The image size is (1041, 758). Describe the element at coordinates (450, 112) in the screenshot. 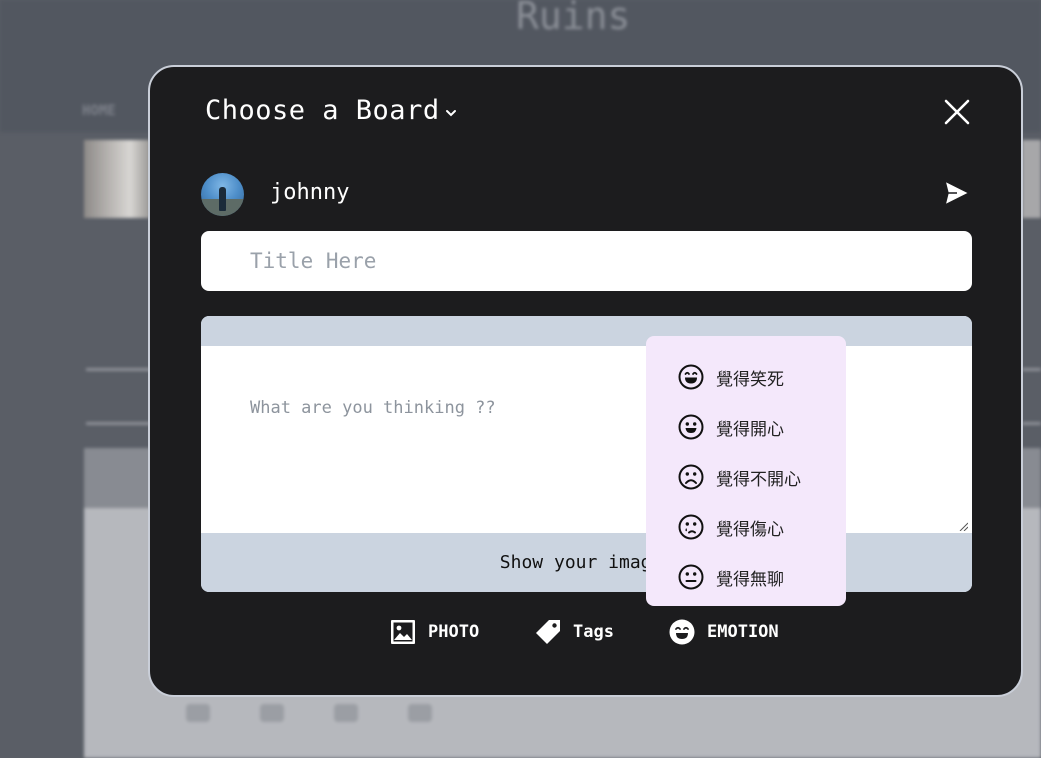

I see `chevron-down-icon` at that location.